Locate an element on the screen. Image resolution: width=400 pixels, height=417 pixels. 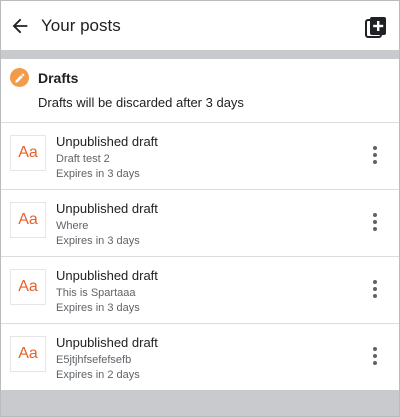
new-post-button is located at coordinates (376, 27).